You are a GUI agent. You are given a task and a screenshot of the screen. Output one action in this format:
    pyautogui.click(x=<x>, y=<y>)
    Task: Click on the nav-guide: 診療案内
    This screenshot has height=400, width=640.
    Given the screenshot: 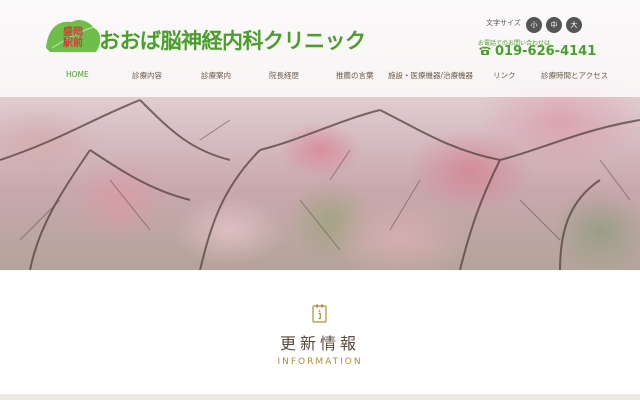 What is the action you would take?
    pyautogui.click(x=216, y=75)
    